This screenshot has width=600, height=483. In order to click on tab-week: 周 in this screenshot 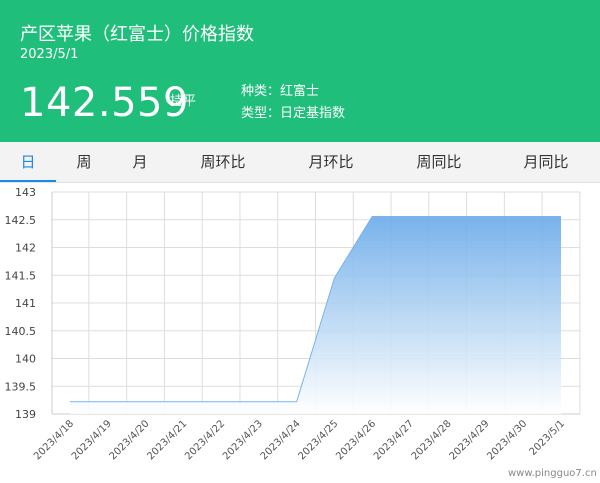, I will do `click(84, 162)`.